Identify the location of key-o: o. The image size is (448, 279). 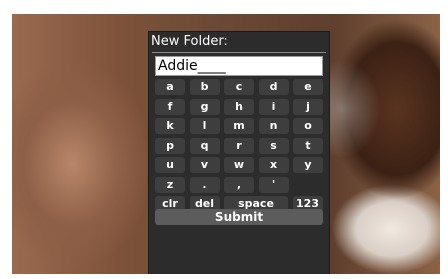
(308, 126).